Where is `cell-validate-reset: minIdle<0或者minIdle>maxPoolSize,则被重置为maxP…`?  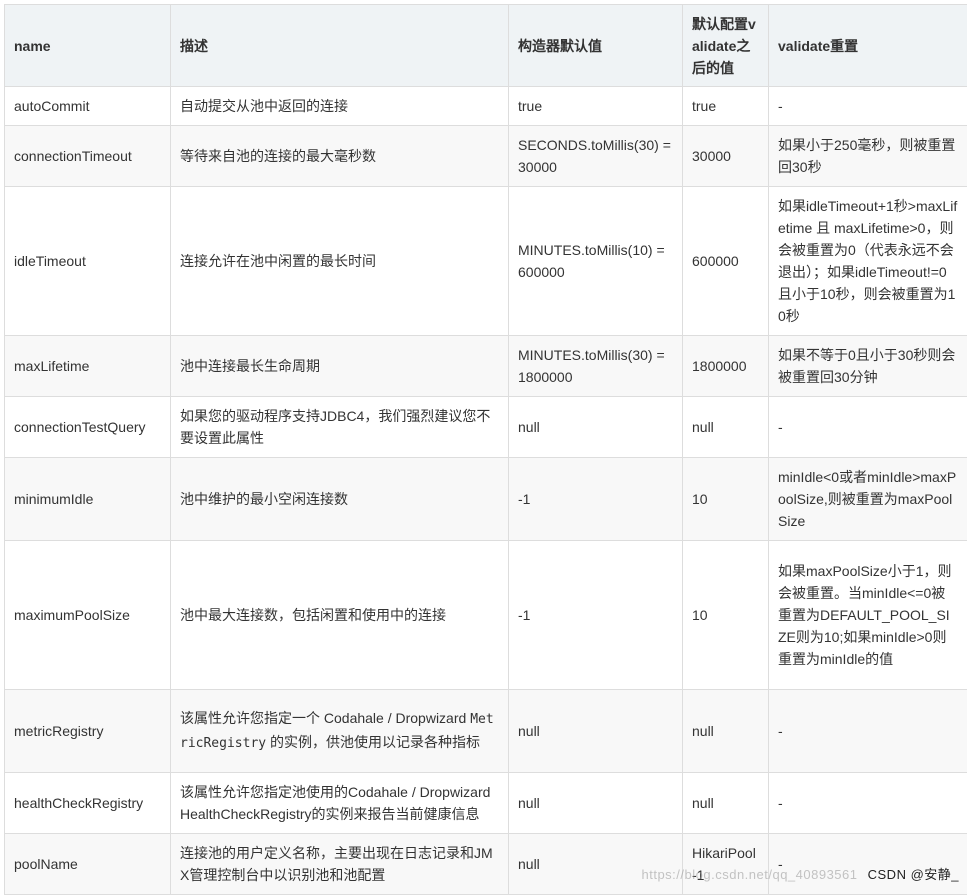 cell-validate-reset: minIdle<0或者minIdle>maxPoolSize,则被重置为maxP… is located at coordinates (868, 499).